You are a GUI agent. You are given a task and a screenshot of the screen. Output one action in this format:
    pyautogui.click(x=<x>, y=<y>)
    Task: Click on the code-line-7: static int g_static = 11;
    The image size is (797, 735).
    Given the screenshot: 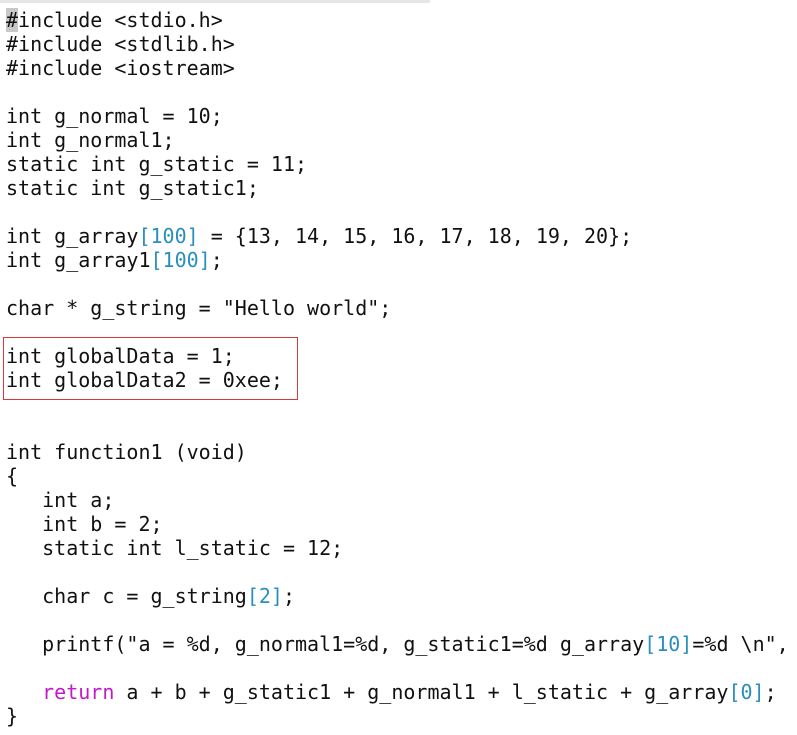 What is the action you would take?
    pyautogui.click(x=156, y=164)
    